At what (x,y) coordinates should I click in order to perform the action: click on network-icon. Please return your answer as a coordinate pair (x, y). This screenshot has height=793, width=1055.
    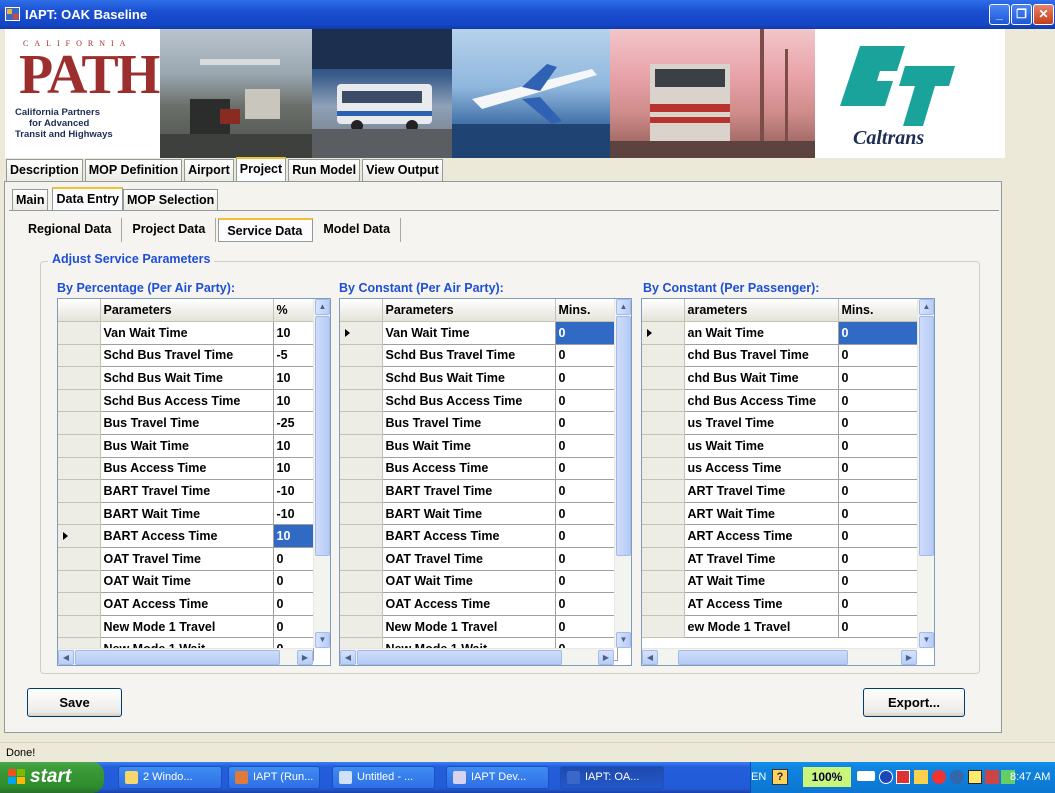
    Looking at the image, I should click on (866, 776).